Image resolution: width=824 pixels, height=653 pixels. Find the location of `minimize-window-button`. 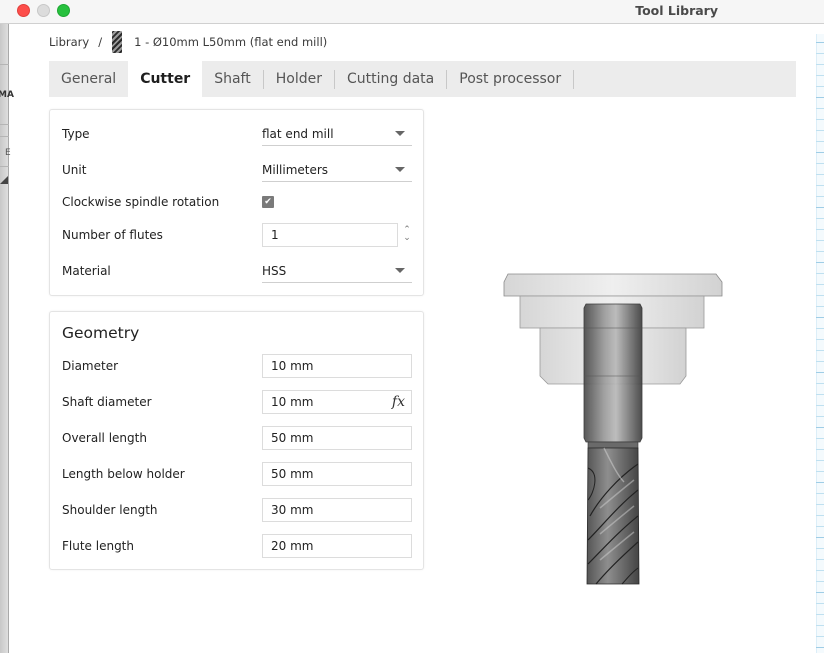

minimize-window-button is located at coordinates (43, 10).